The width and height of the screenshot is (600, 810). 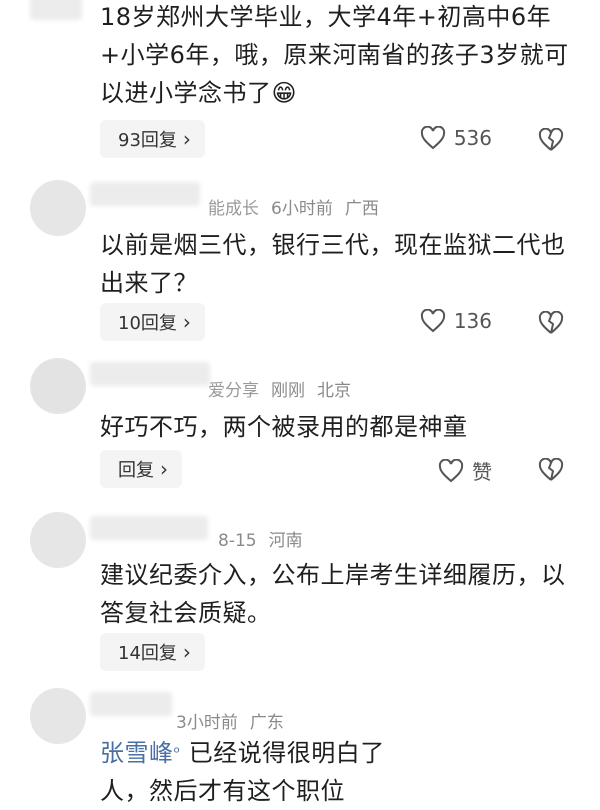 What do you see at coordinates (293, 209) in the screenshot?
I see `comment-meta: 能成长 6小时前 广西` at bounding box center [293, 209].